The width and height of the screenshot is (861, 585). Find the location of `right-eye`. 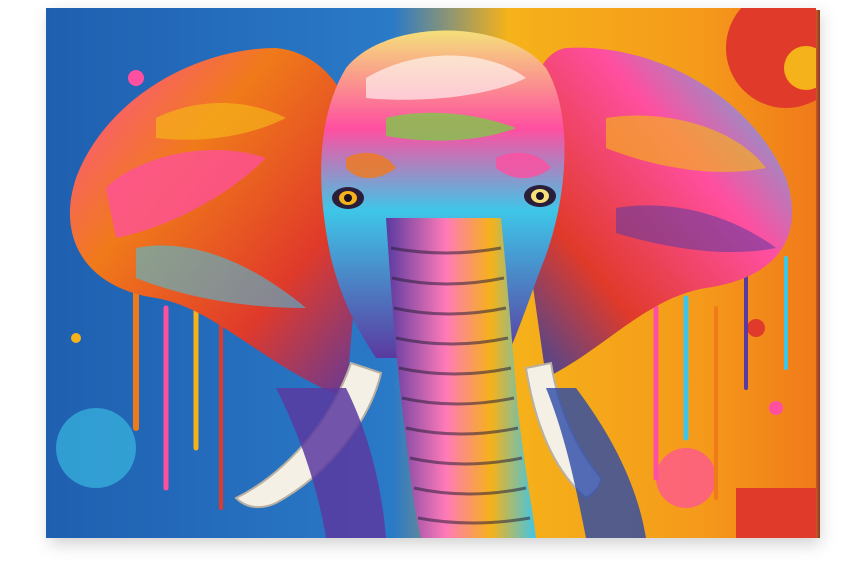

right-eye is located at coordinates (540, 196).